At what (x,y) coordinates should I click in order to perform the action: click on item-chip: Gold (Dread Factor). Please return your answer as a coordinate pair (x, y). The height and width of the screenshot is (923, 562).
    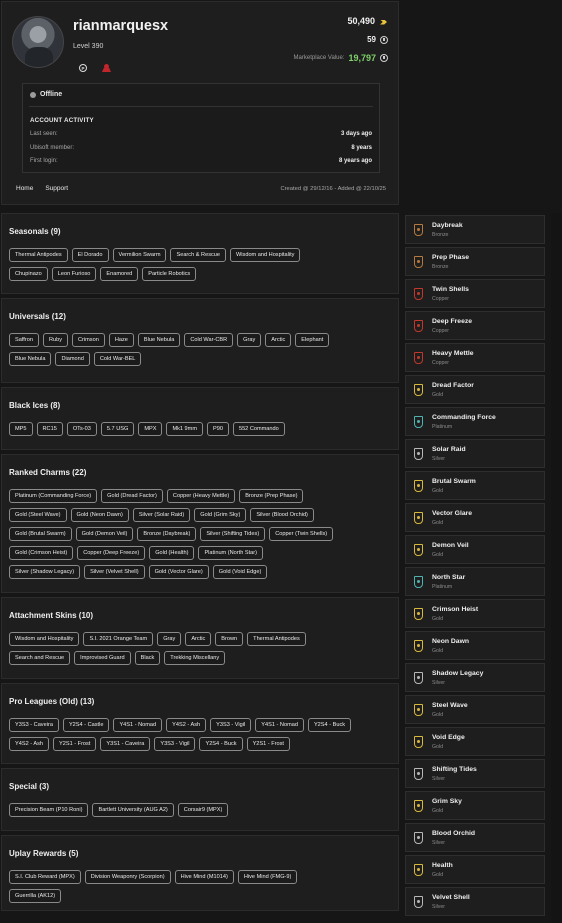
    Looking at the image, I should click on (132, 496).